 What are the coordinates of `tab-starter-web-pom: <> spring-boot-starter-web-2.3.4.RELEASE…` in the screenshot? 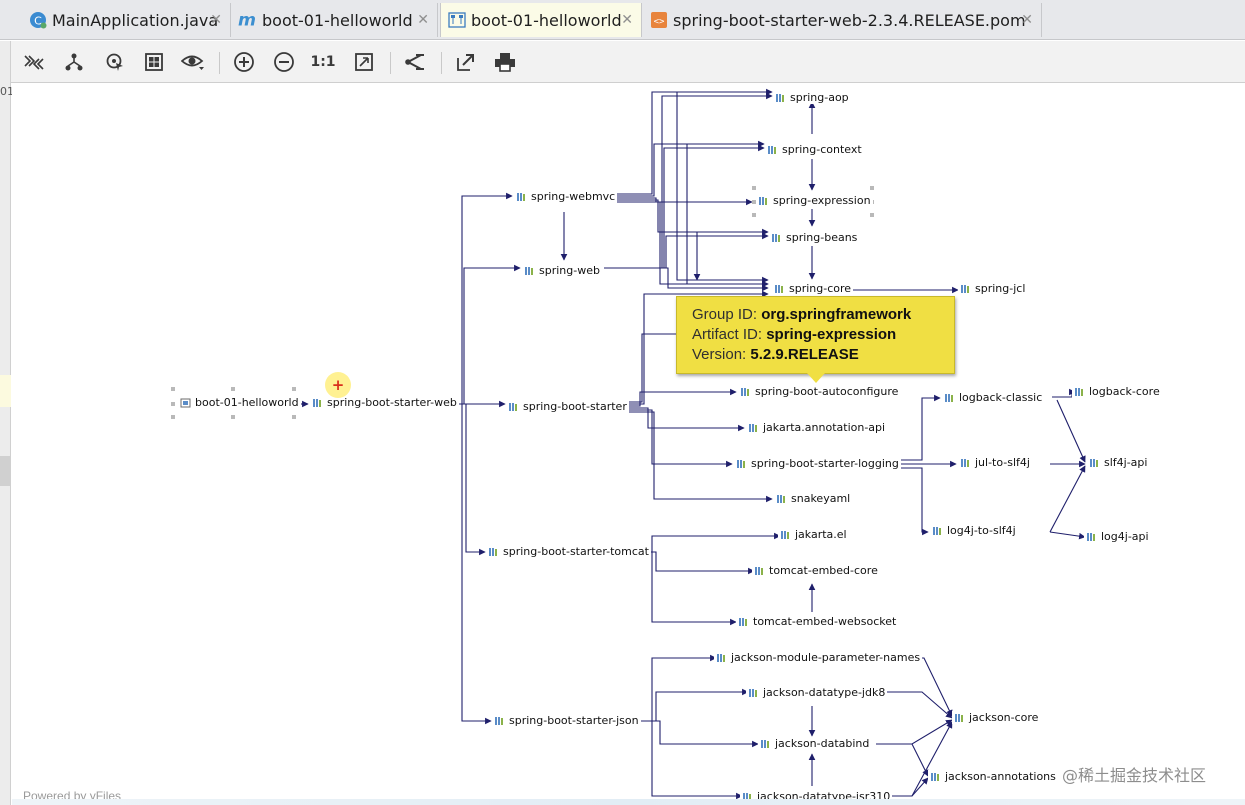 It's located at (842, 20).